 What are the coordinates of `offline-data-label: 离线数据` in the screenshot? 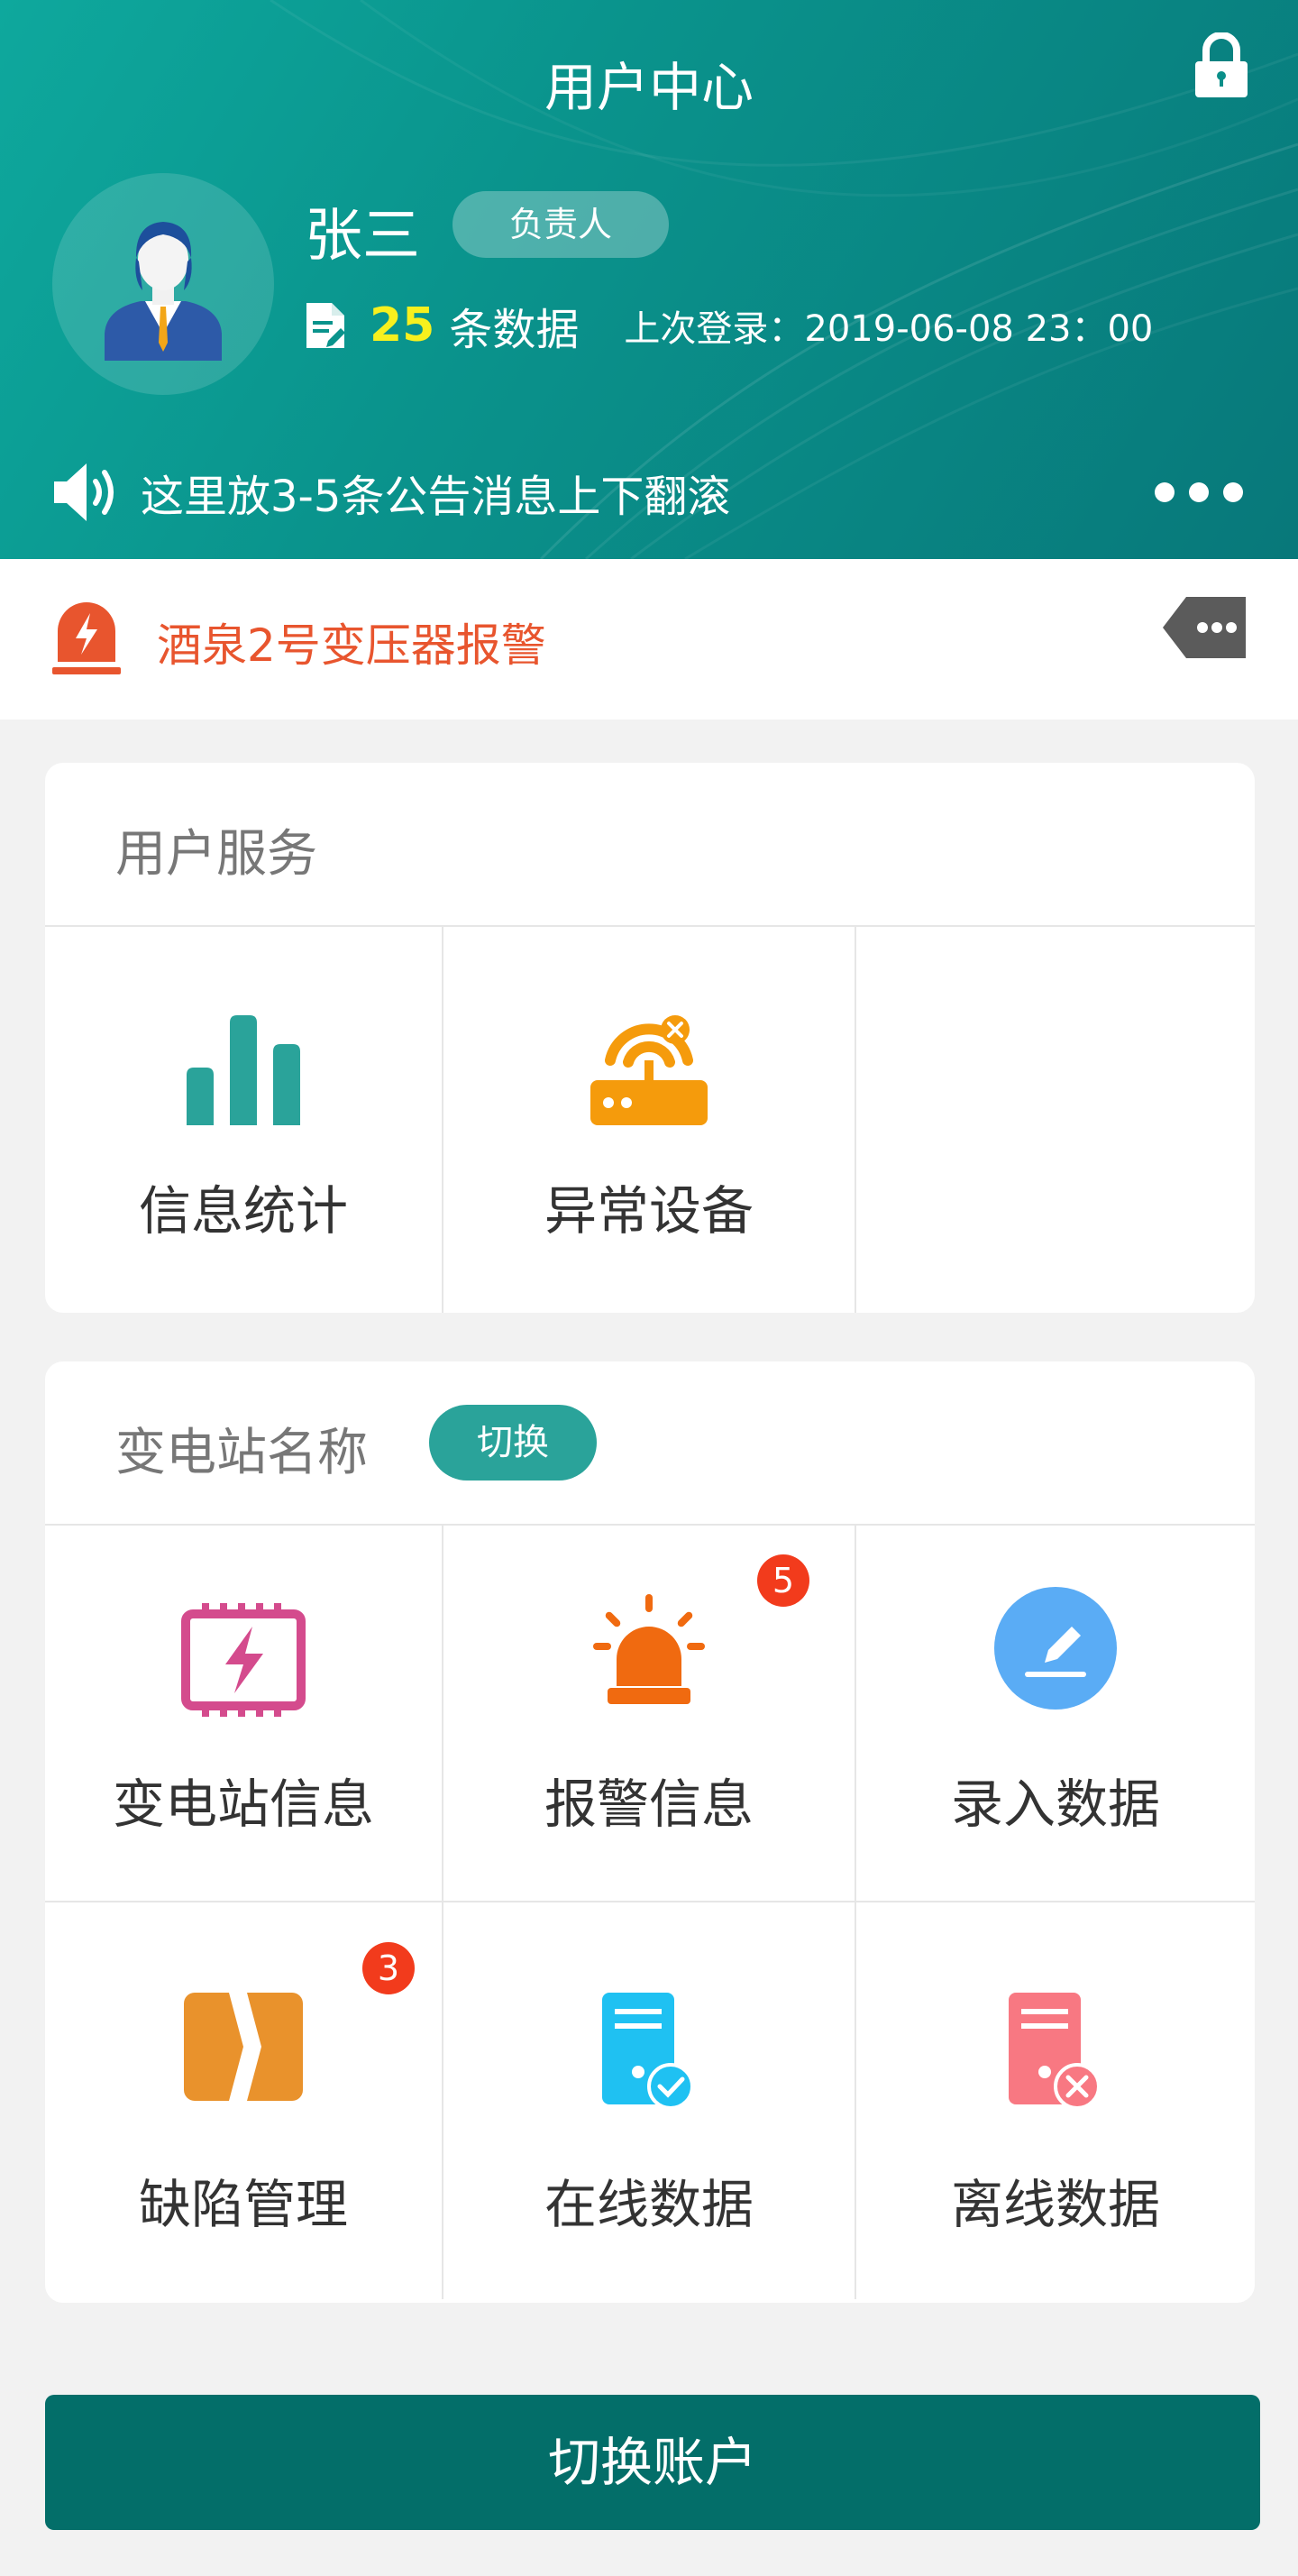 It's located at (1055, 2204).